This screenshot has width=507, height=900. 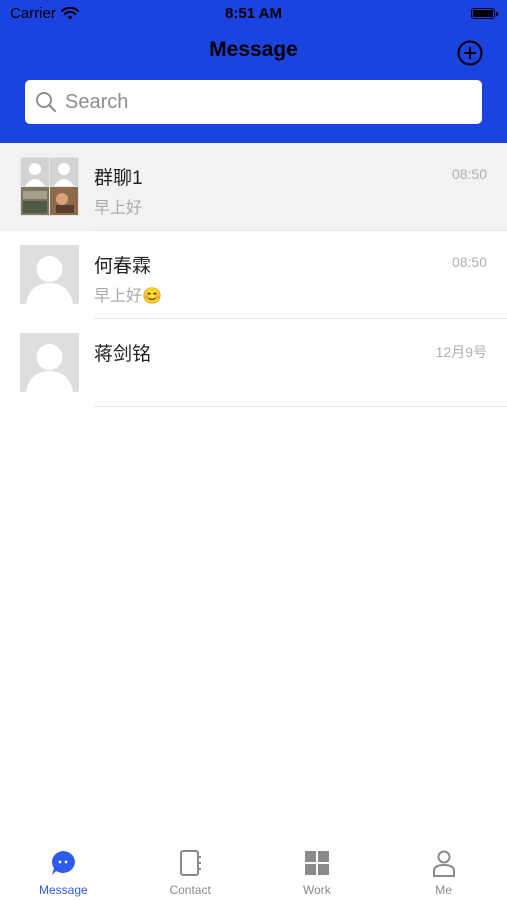 I want to click on battery-icon, so click(x=484, y=13).